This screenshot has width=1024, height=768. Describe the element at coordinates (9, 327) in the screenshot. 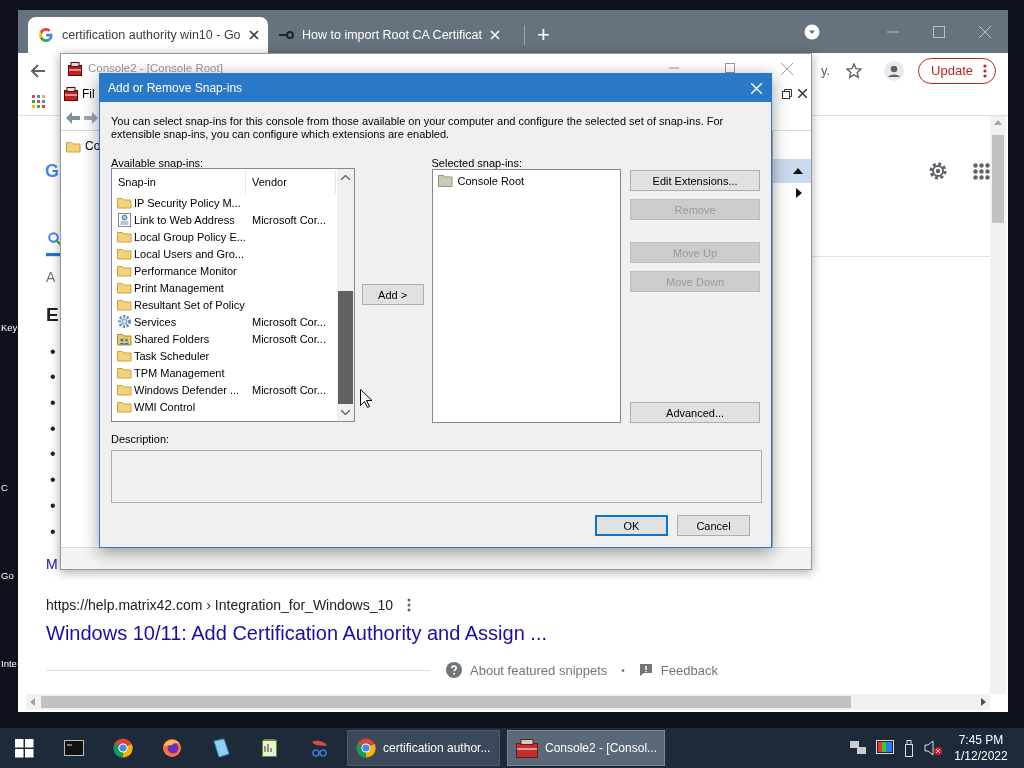

I see `desktop-icon-label: Key` at that location.